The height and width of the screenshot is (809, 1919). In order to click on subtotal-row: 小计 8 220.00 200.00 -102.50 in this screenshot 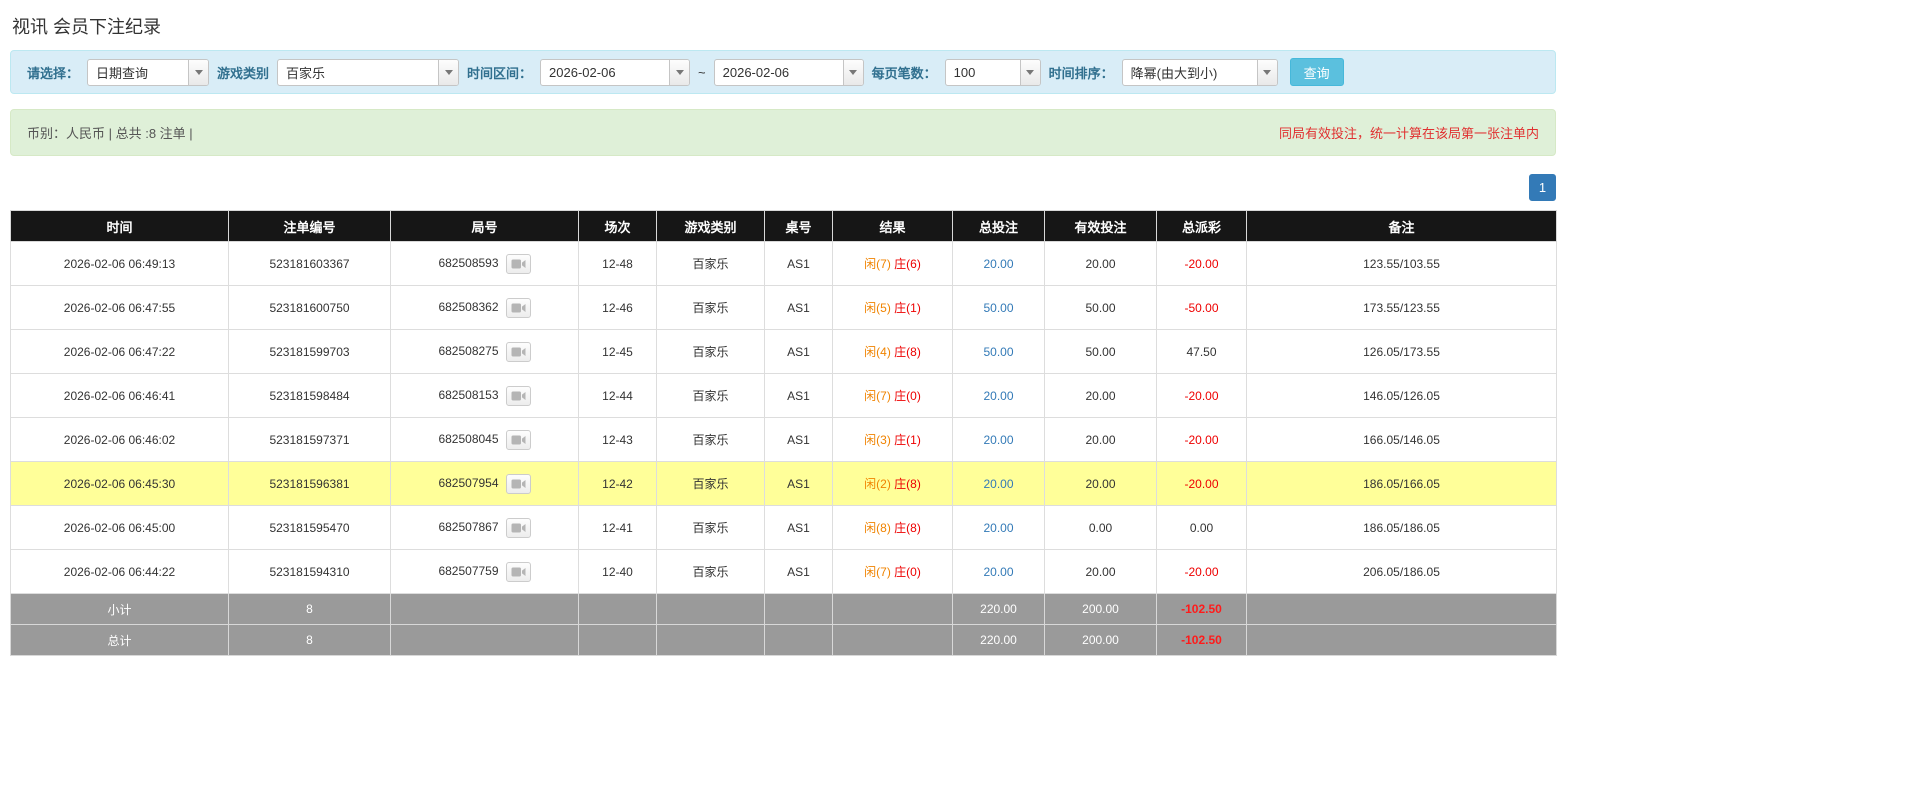, I will do `click(783, 609)`.